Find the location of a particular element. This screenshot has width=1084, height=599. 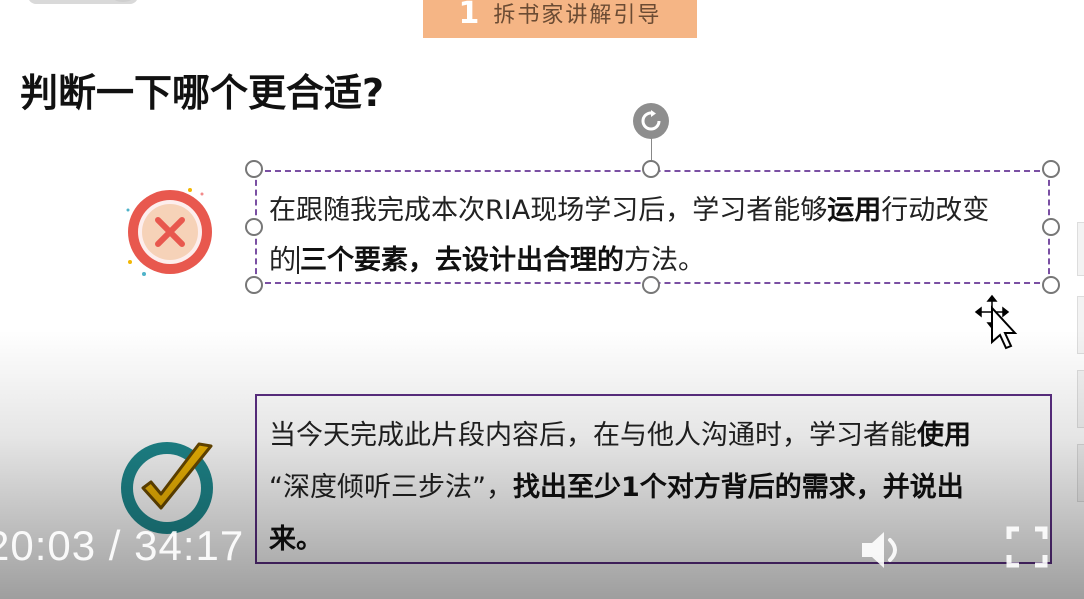

resize-handle-top-right is located at coordinates (1051, 169).